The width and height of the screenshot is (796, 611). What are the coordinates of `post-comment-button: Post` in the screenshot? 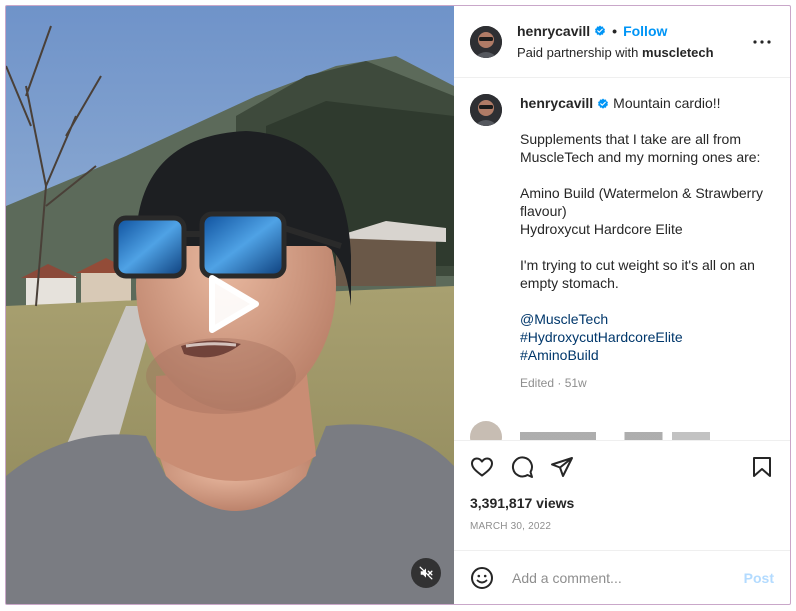 It's located at (759, 578).